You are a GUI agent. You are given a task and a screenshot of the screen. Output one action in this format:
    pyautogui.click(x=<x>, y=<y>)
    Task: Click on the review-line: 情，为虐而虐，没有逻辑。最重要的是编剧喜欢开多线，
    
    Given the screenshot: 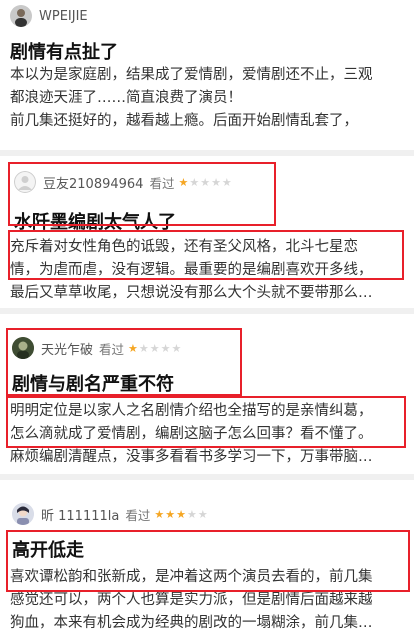 What is the action you would take?
    pyautogui.click(x=191, y=270)
    